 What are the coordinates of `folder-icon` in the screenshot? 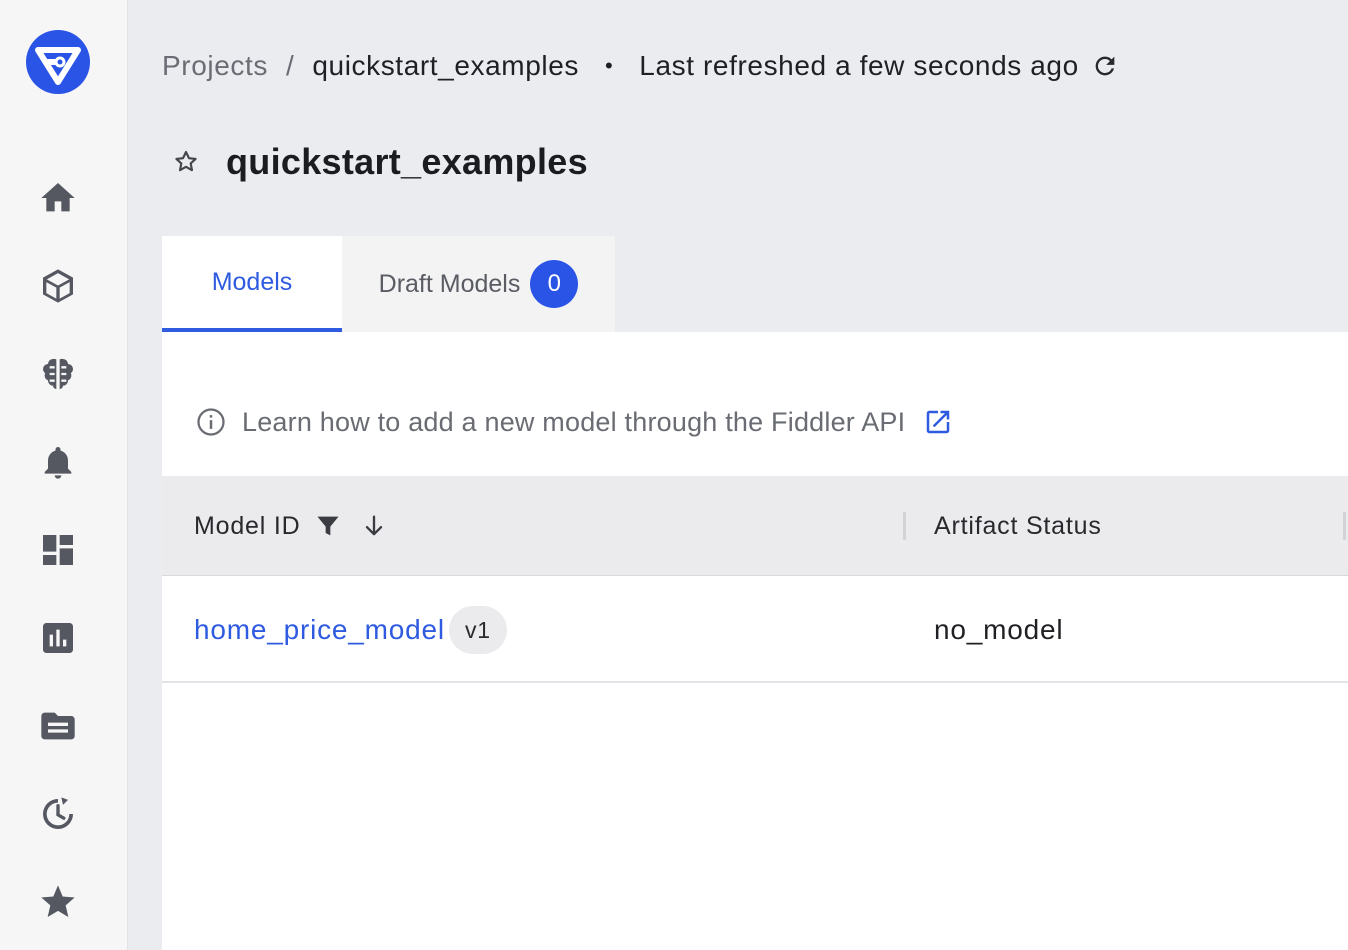 It's located at (58, 726).